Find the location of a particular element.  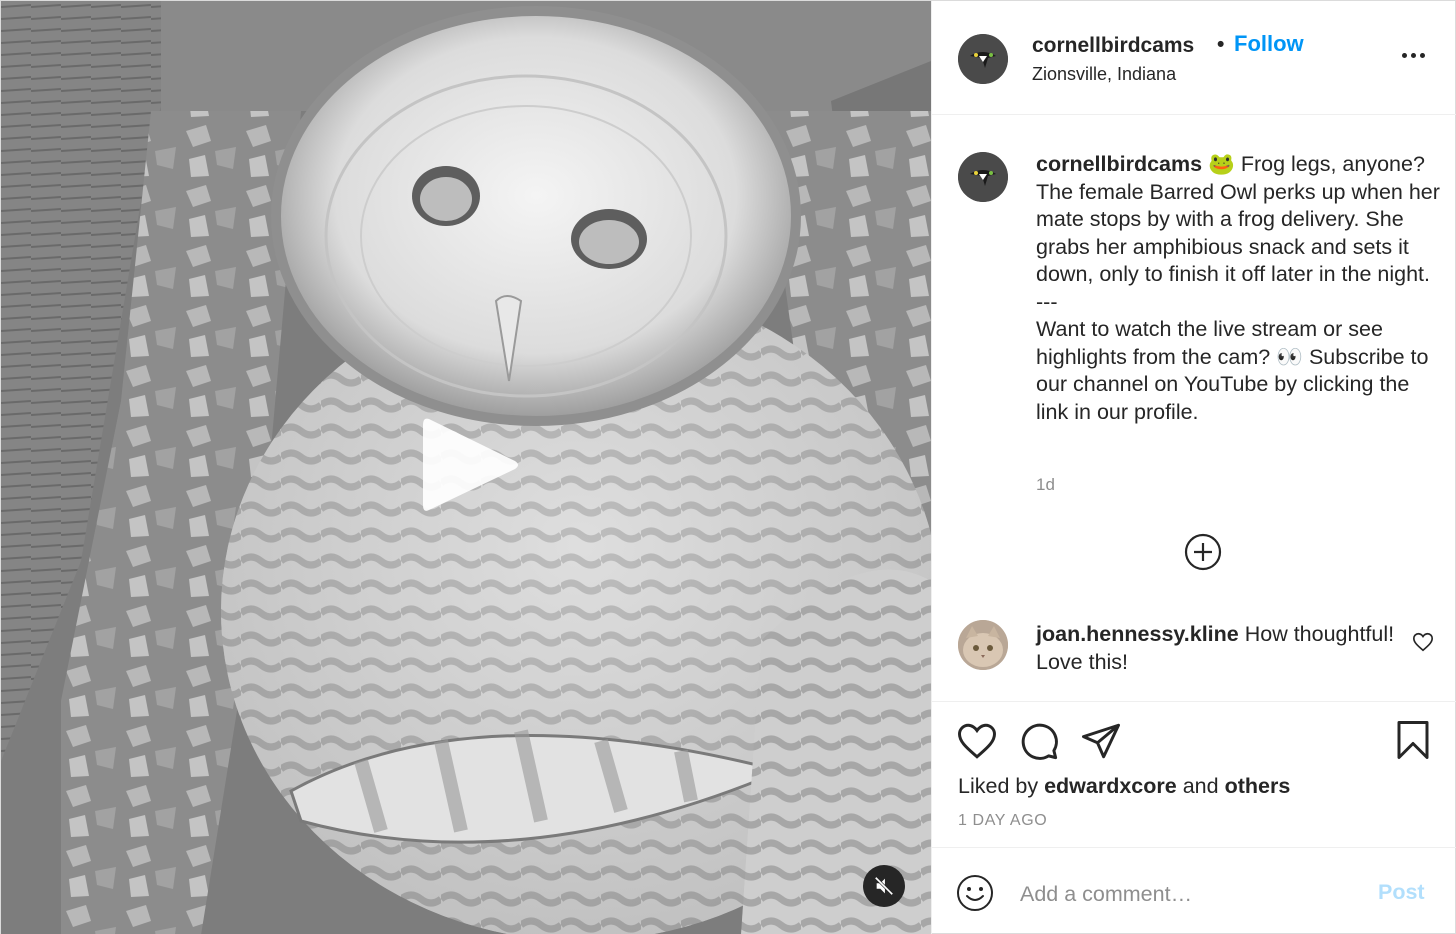

play-button is located at coordinates (471, 465).